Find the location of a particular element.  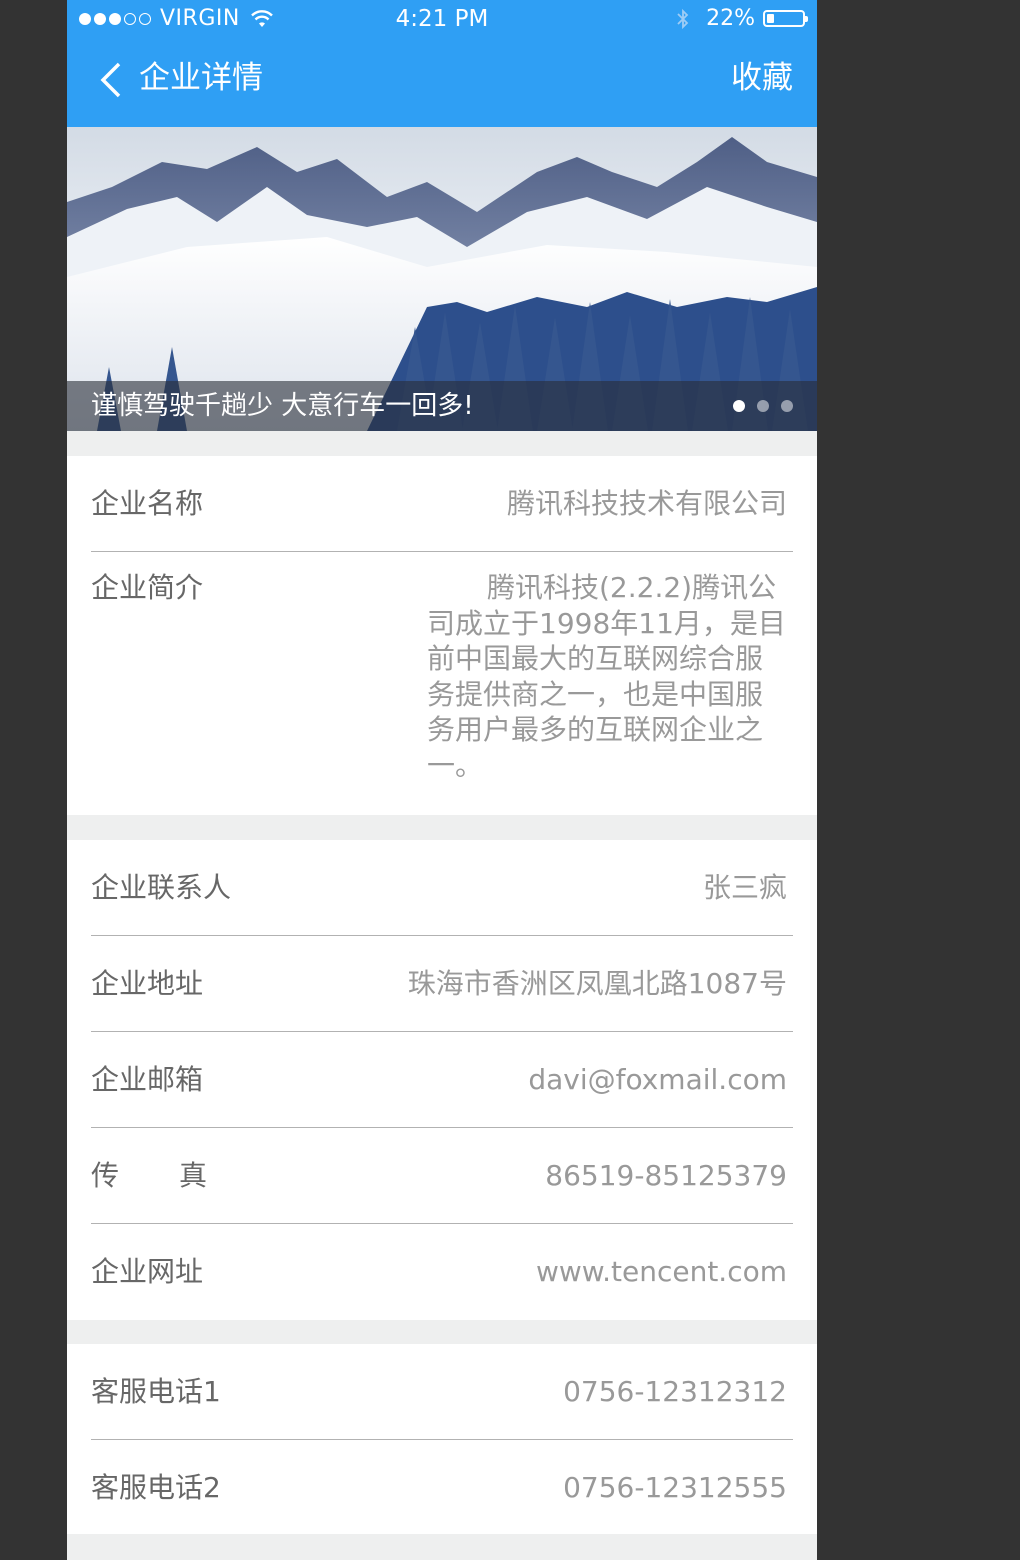

address-label: 企业地址 is located at coordinates (147, 983).